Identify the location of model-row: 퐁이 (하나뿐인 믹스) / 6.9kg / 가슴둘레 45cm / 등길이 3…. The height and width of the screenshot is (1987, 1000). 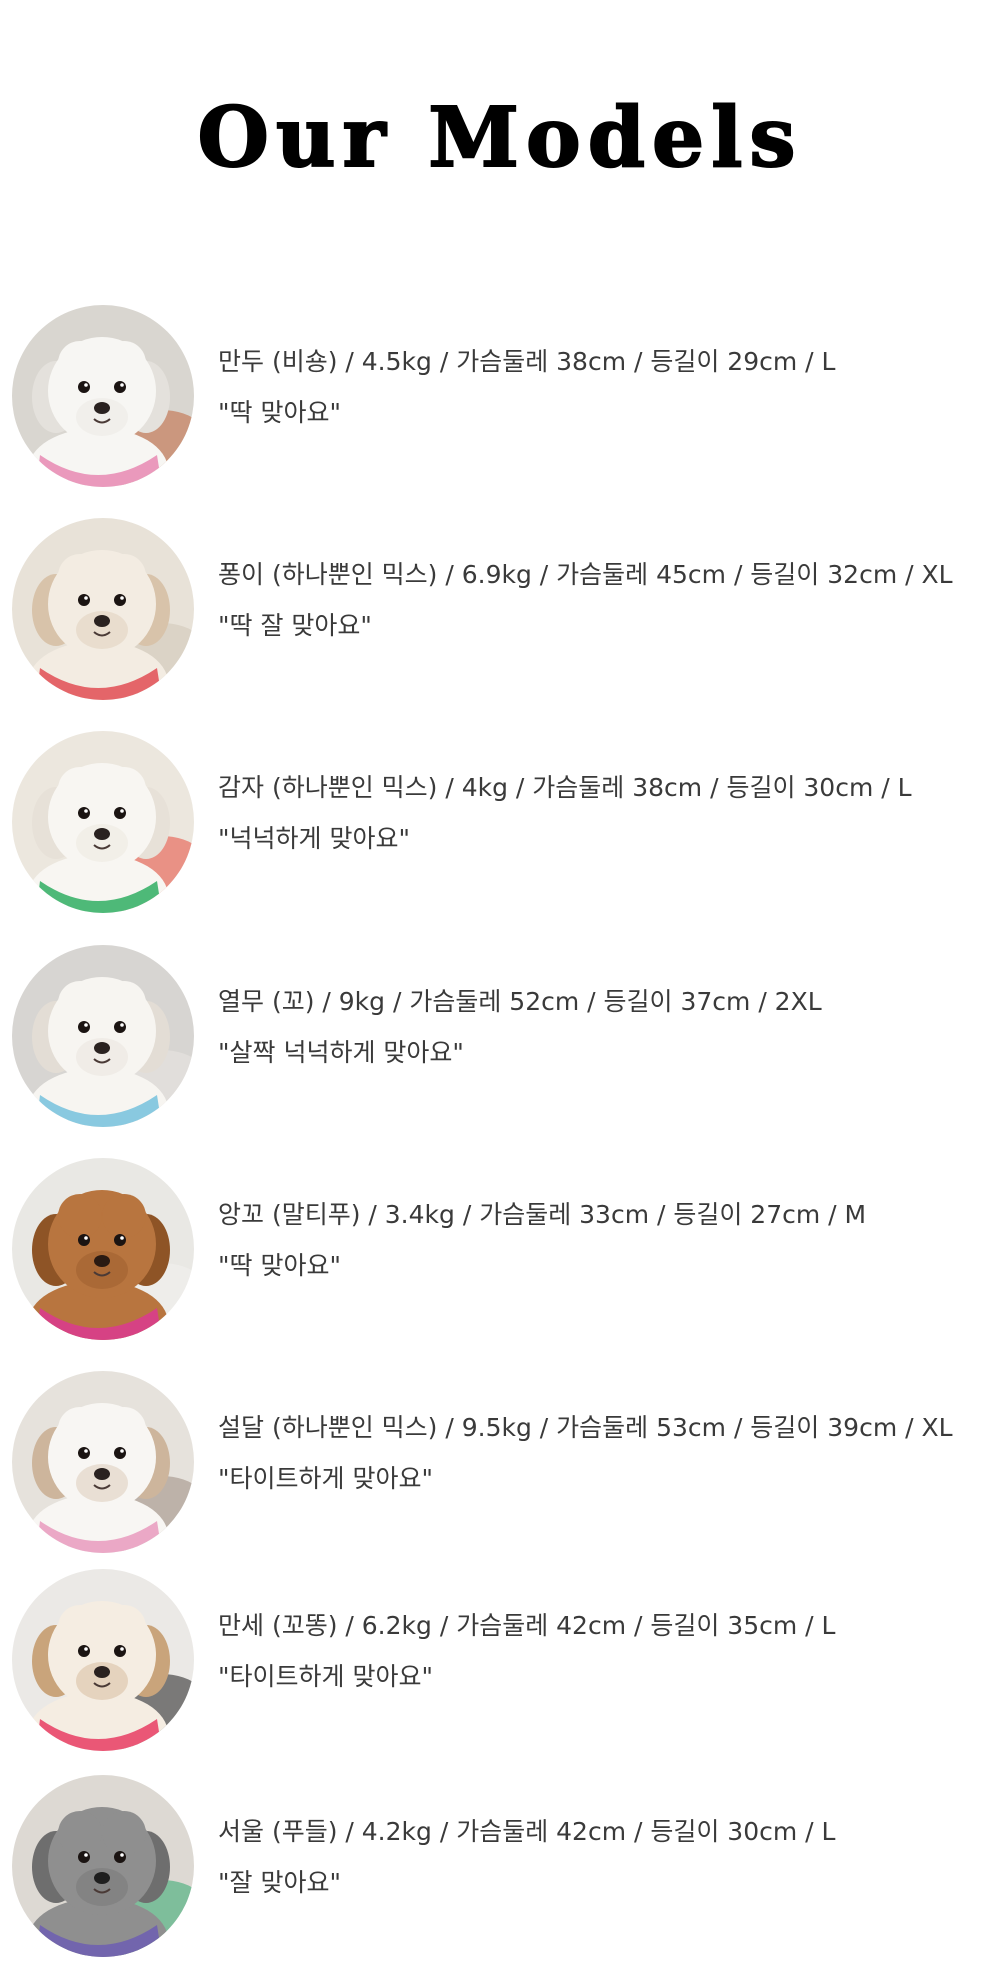
(500, 609).